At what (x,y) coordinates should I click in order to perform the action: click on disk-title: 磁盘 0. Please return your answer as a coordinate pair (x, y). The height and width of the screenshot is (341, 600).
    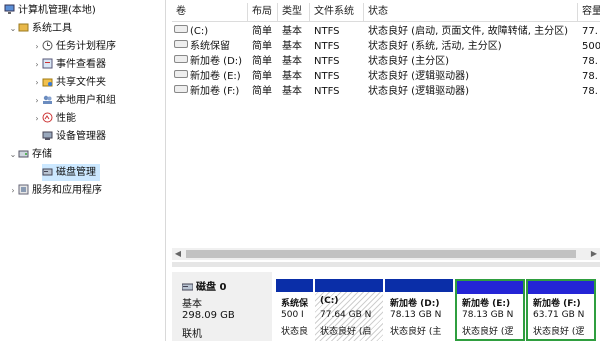
    Looking at the image, I should click on (204, 285).